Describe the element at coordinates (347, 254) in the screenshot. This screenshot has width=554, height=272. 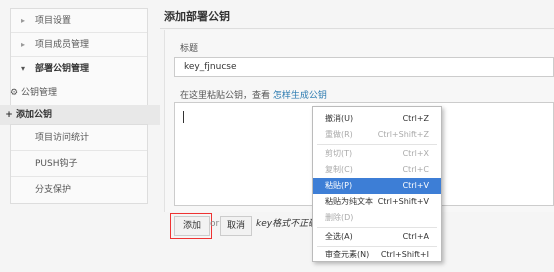
I see `ctx-label: 审查元素(N)` at that location.